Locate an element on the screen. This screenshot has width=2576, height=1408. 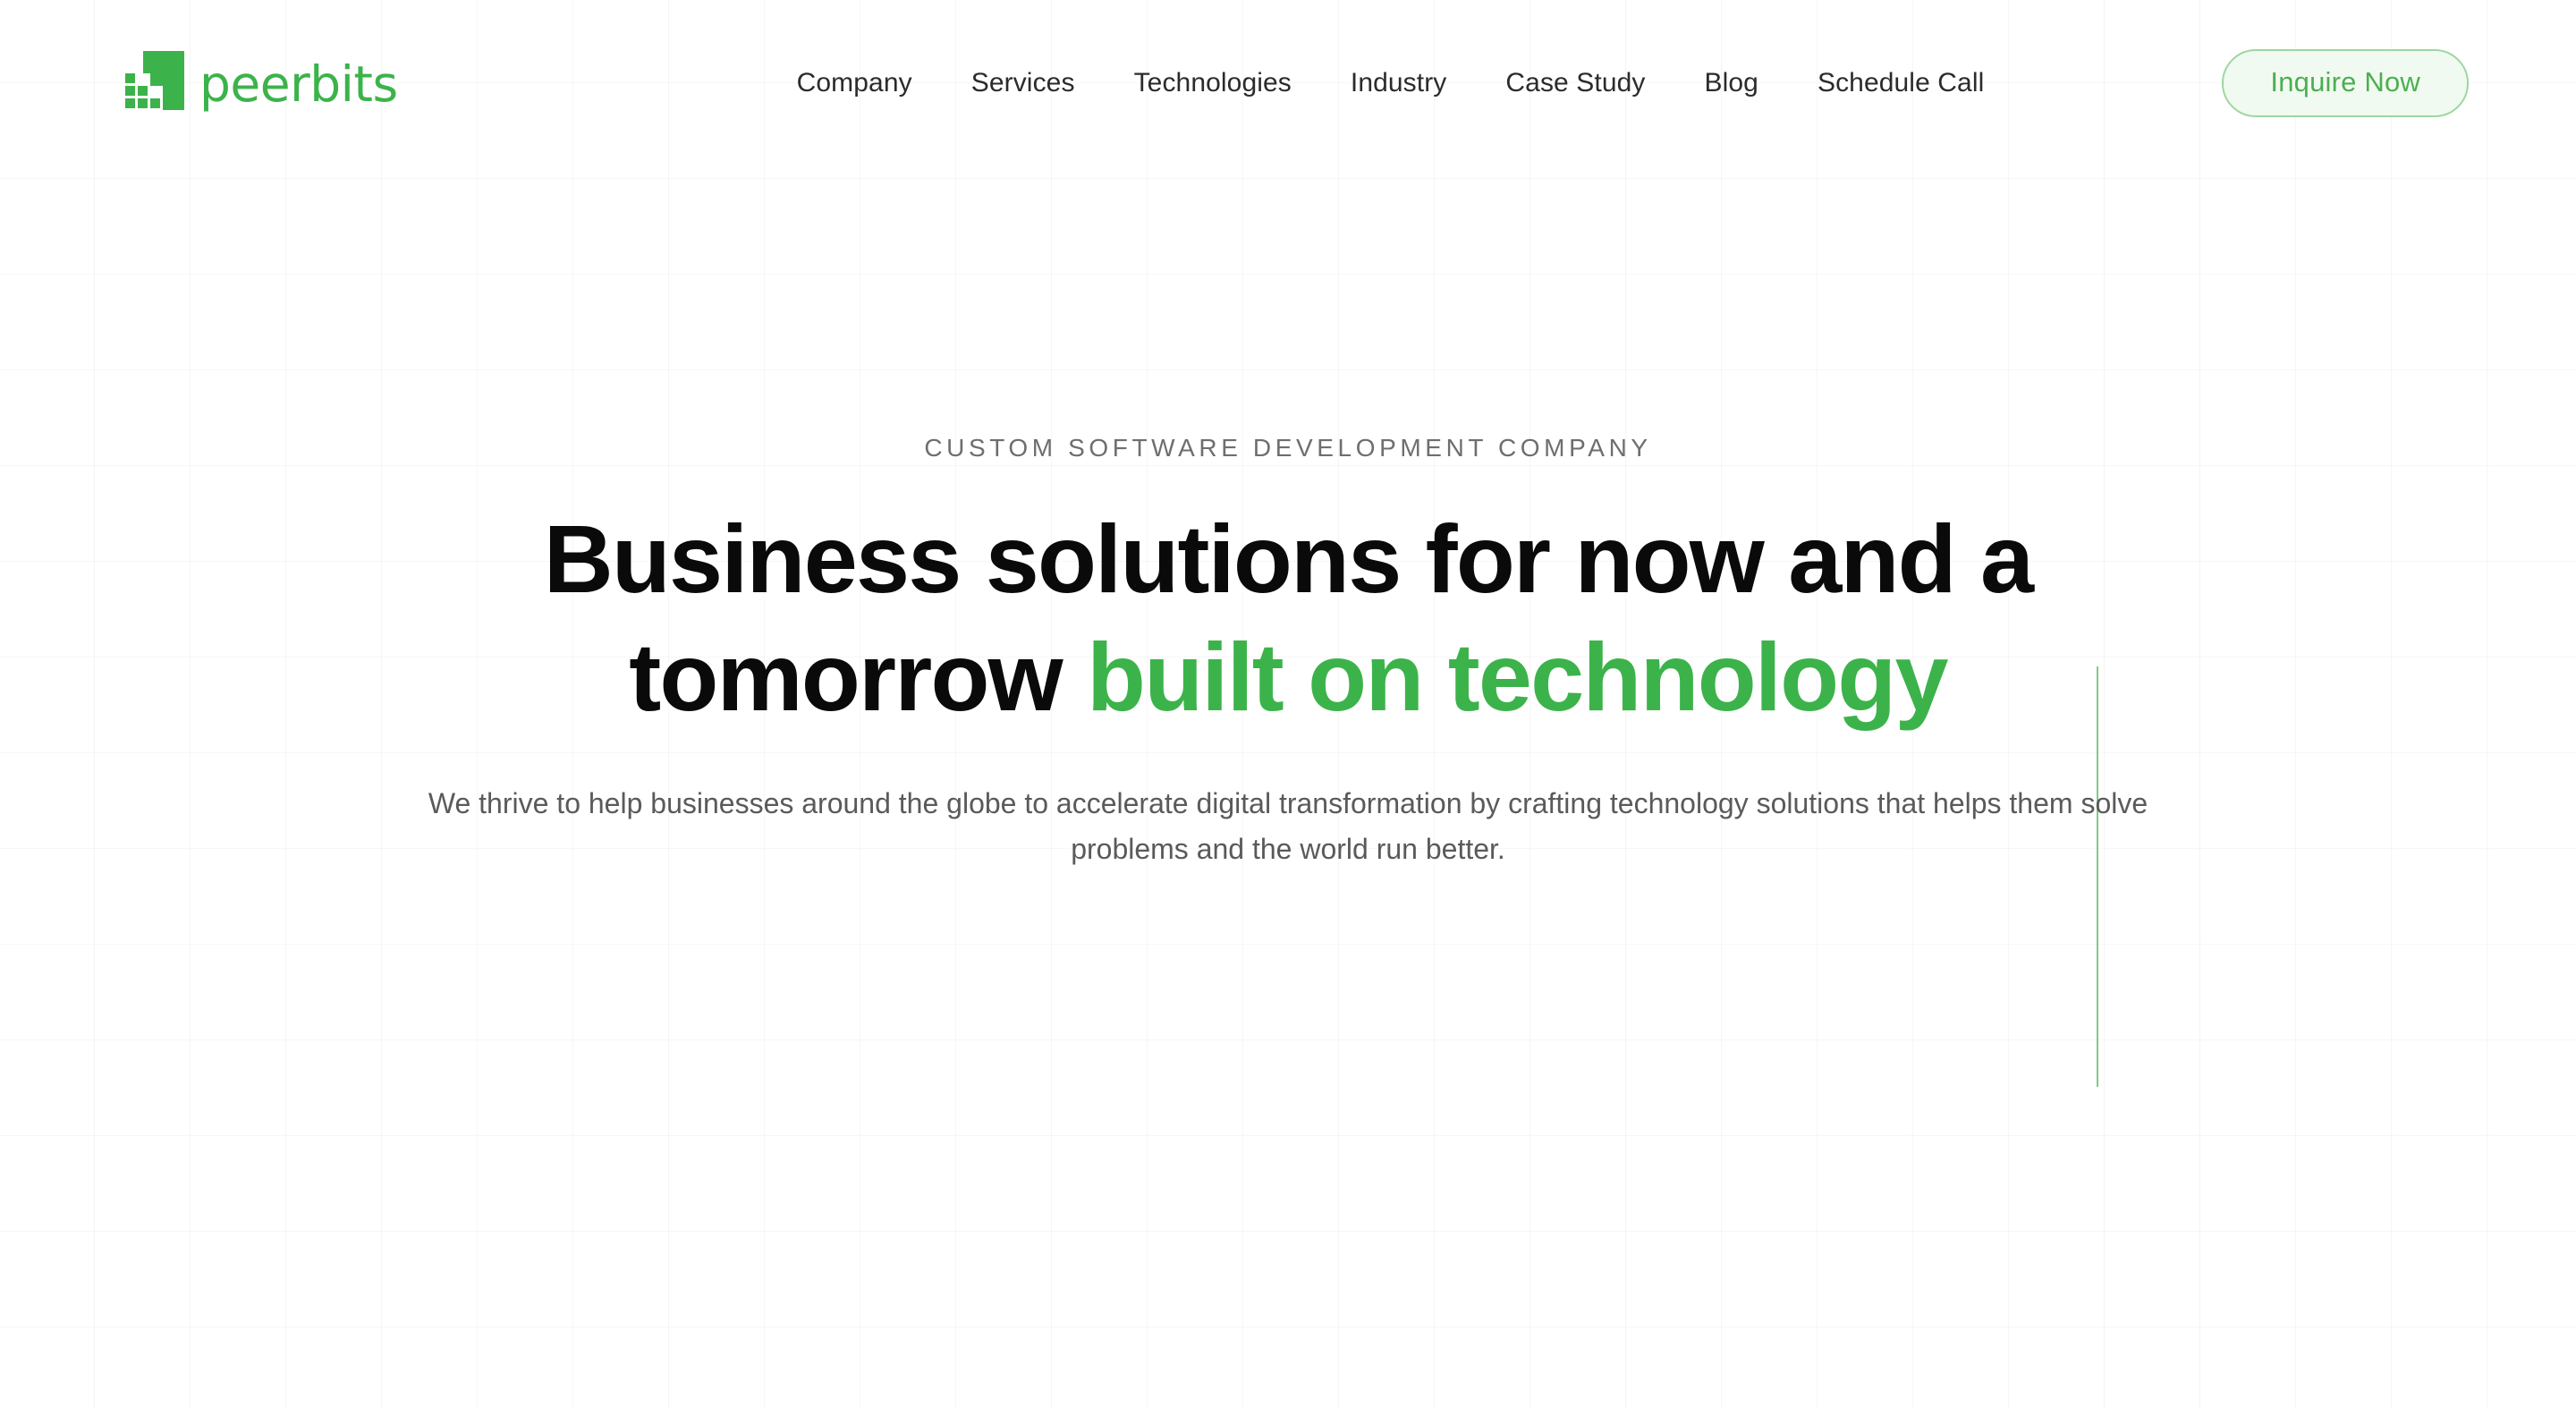
nav-item-blog: Blog is located at coordinates (1731, 83).